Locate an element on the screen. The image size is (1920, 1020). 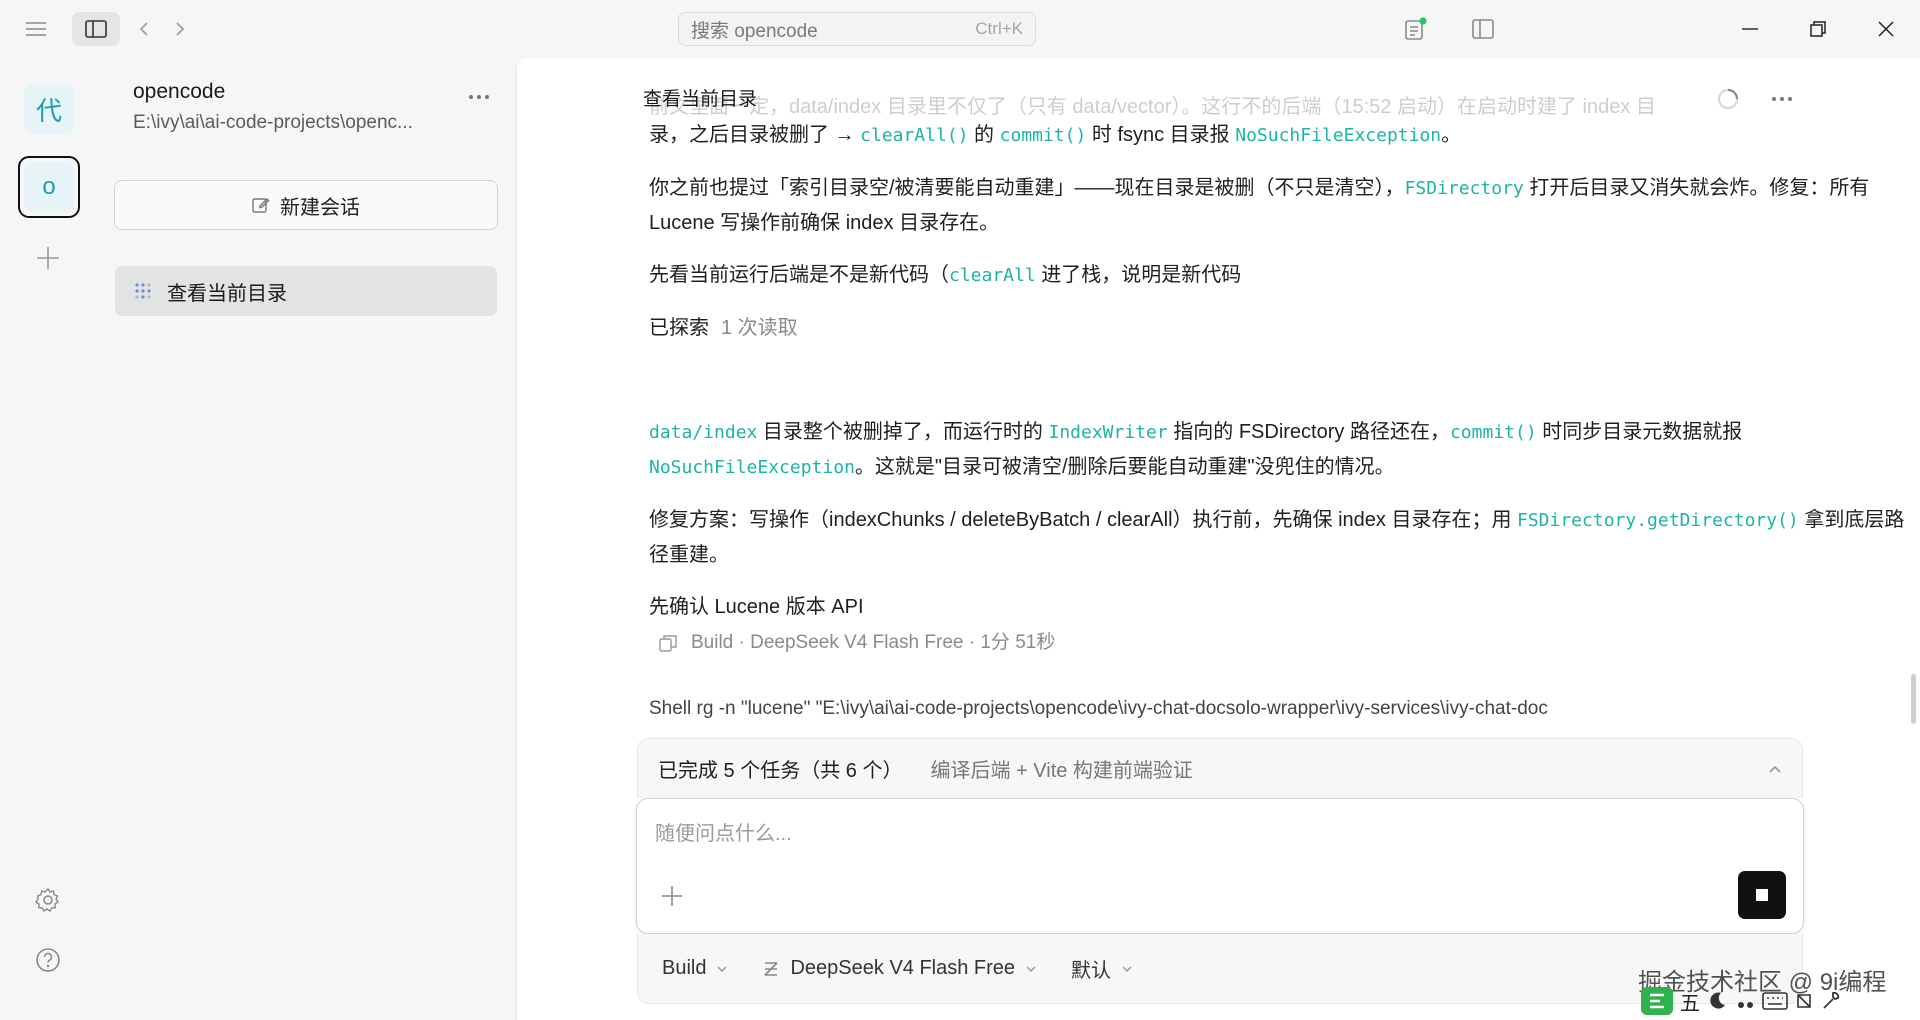
minimize-icon is located at coordinates (1750, 29).